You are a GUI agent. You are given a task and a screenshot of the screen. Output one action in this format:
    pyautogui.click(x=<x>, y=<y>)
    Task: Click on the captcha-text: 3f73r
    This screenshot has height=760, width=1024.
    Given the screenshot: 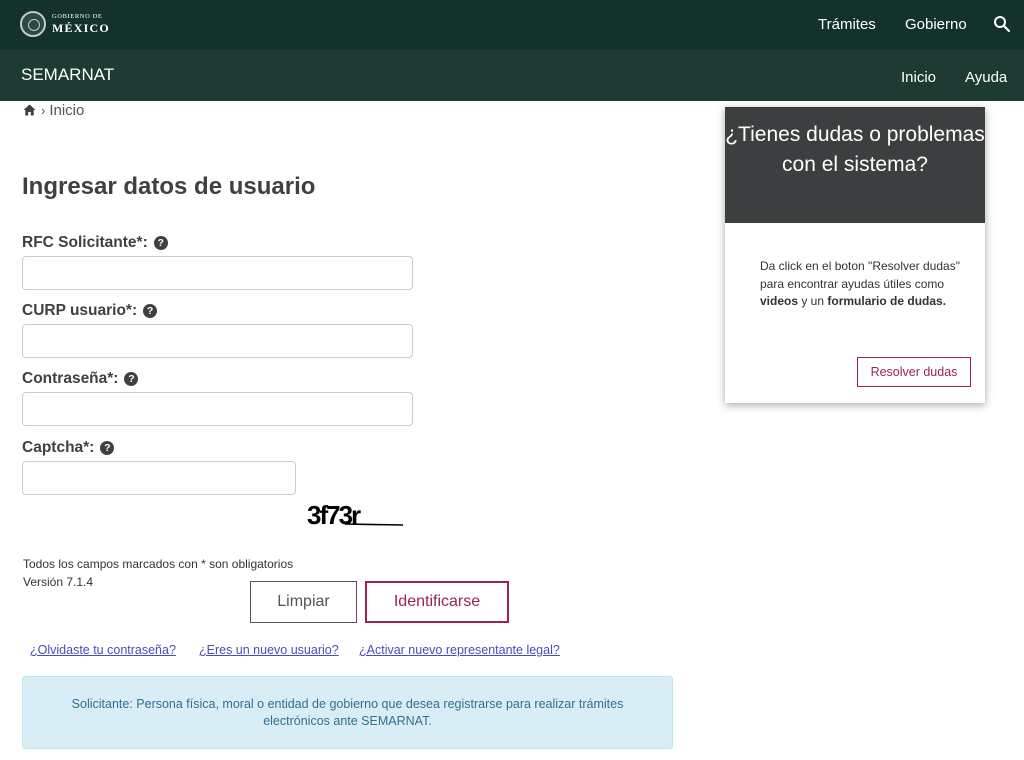 What is the action you would take?
    pyautogui.click(x=334, y=515)
    